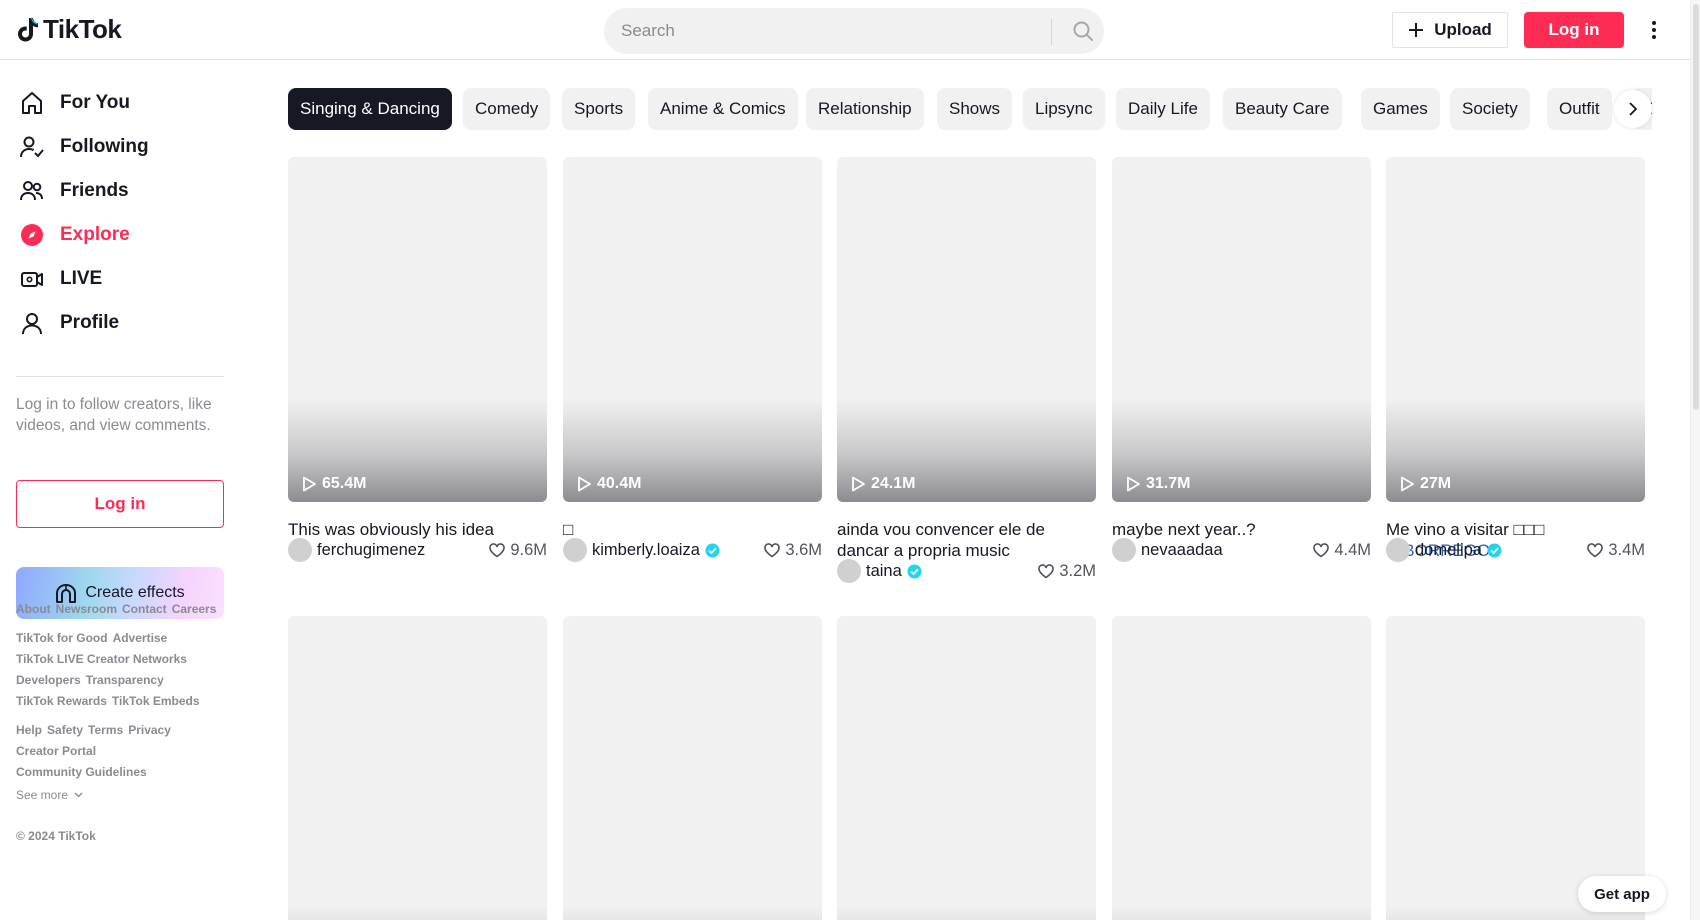 This screenshot has width=1700, height=920. What do you see at coordinates (49, 795) in the screenshot?
I see `see-more-link: See more` at bounding box center [49, 795].